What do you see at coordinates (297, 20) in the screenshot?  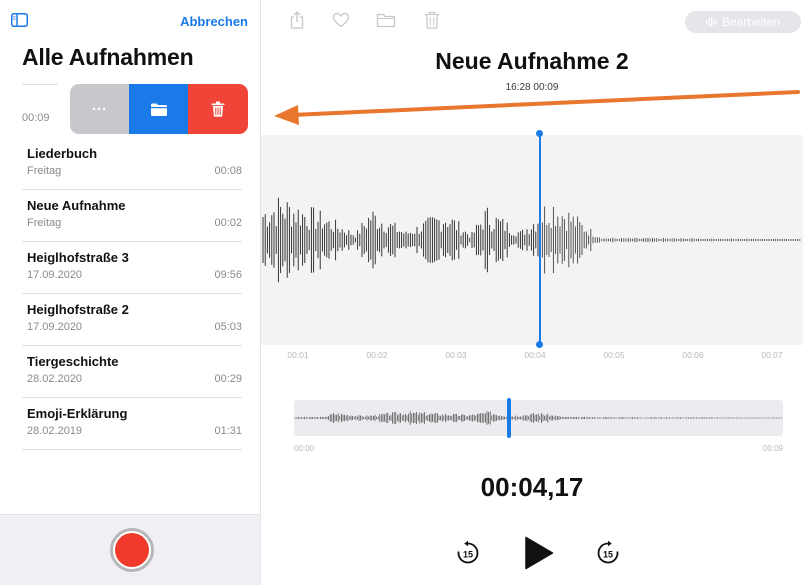 I see `share-icon` at bounding box center [297, 20].